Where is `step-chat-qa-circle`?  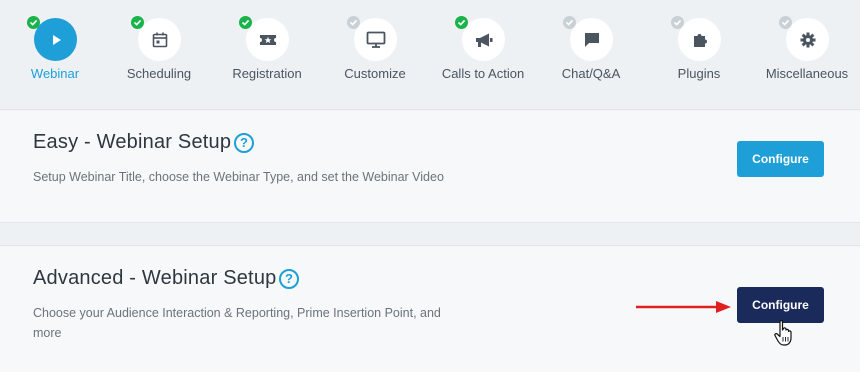 step-chat-qa-circle is located at coordinates (591, 39).